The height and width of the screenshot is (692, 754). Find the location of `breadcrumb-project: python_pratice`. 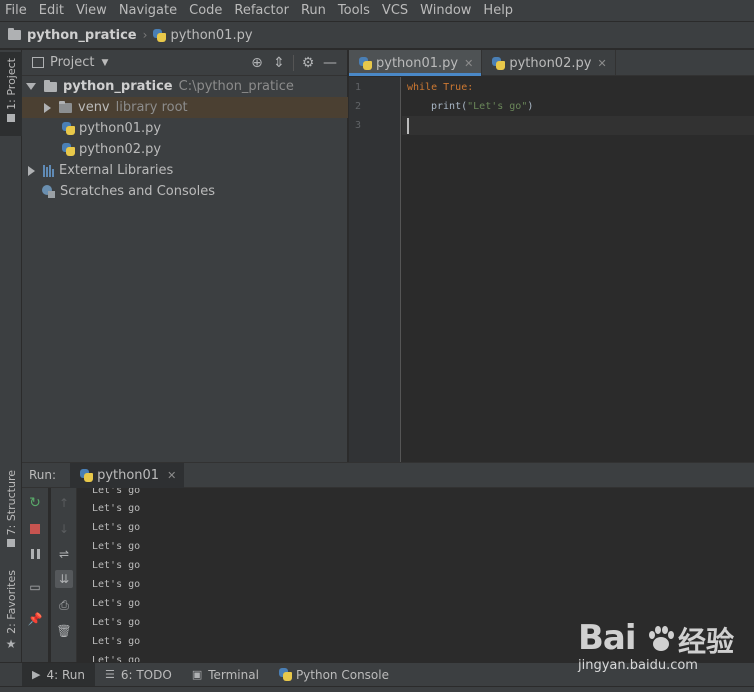

breadcrumb-project: python_pratice is located at coordinates (82, 35).